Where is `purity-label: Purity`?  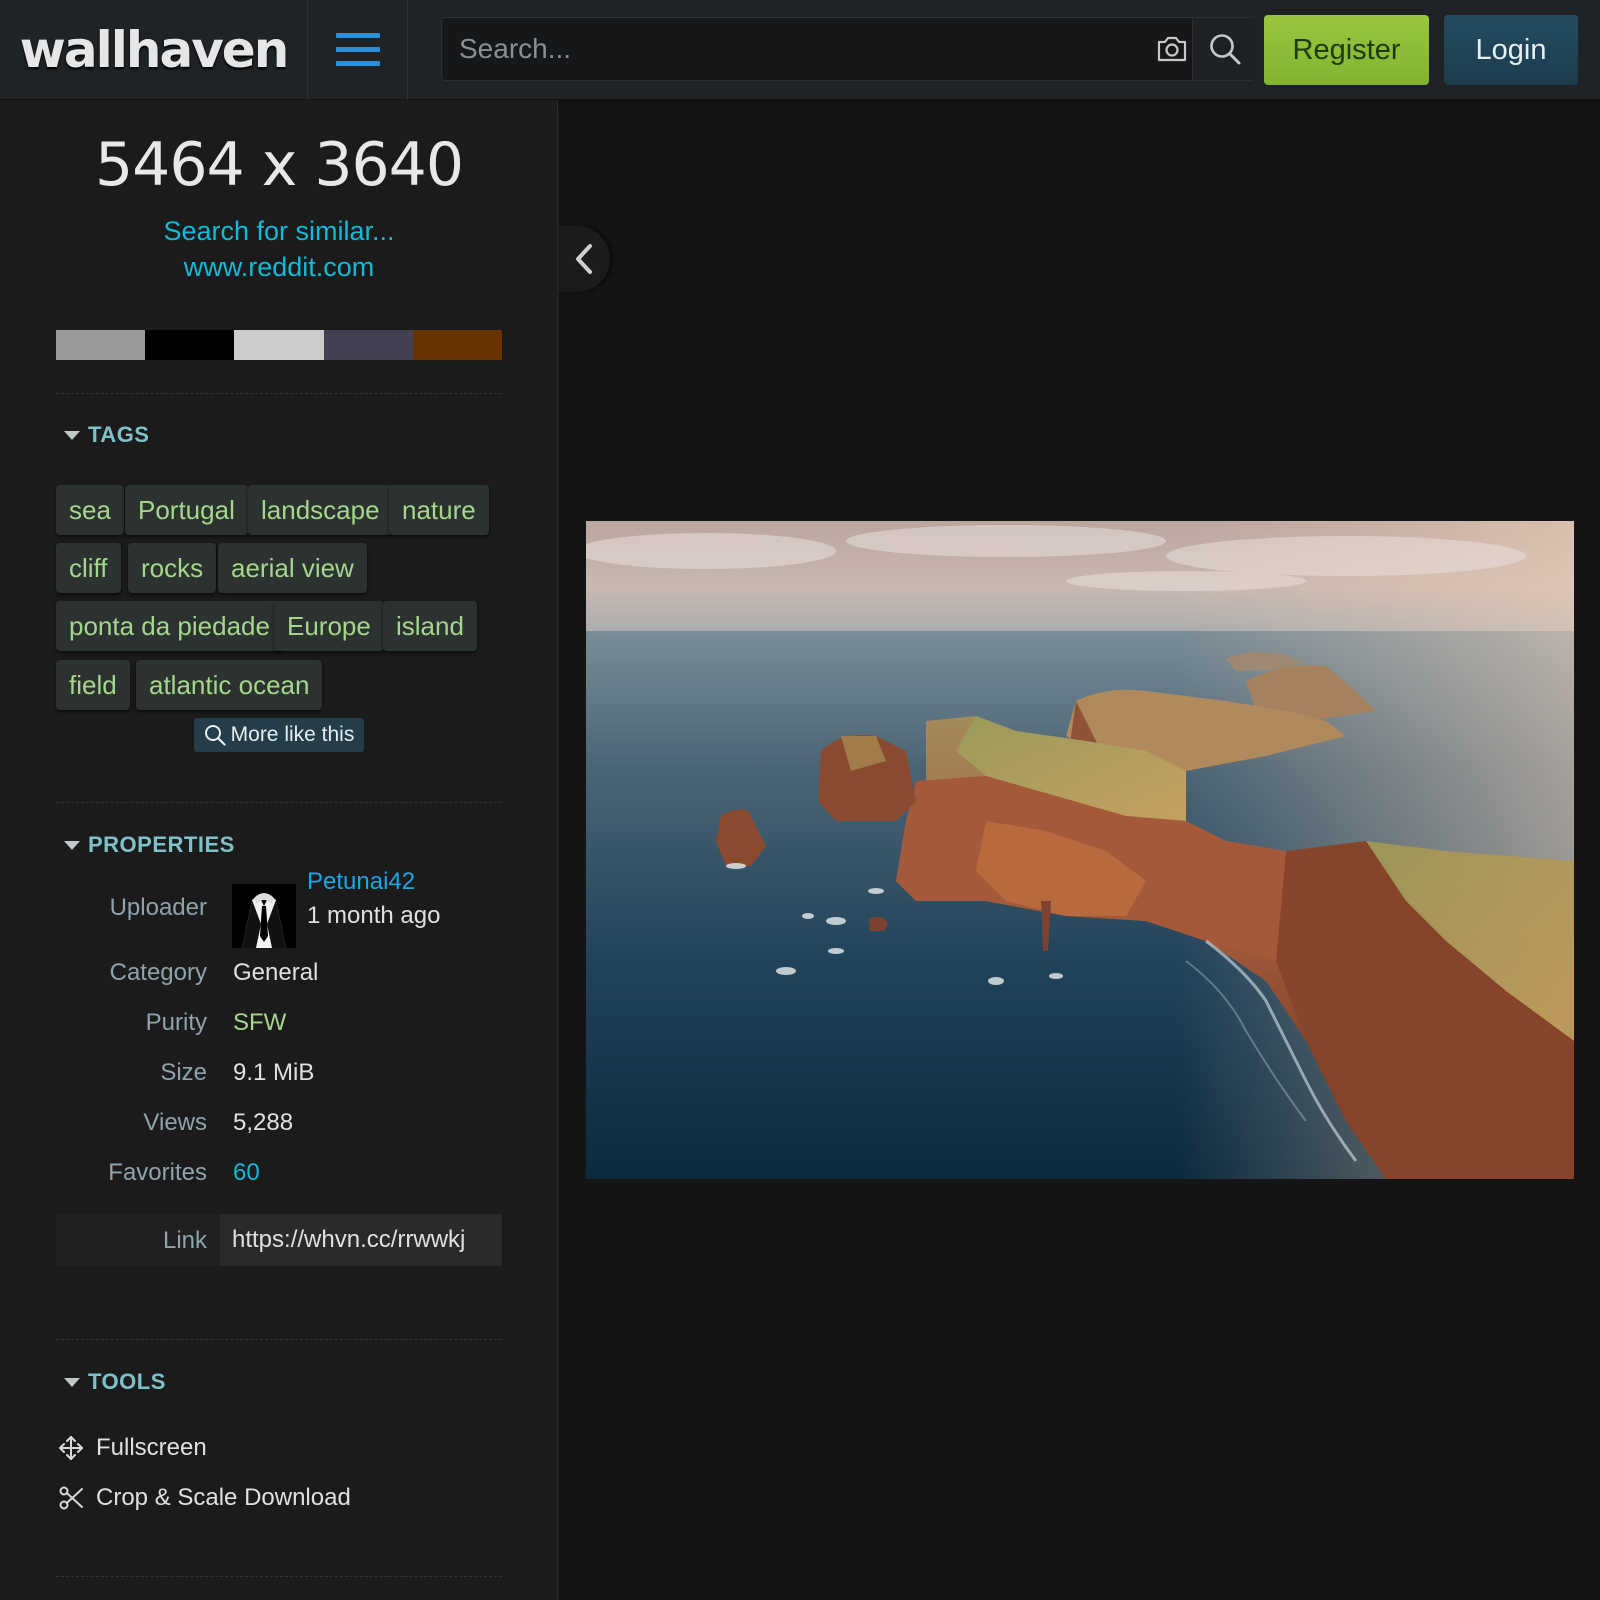 purity-label: Purity is located at coordinates (176, 1022).